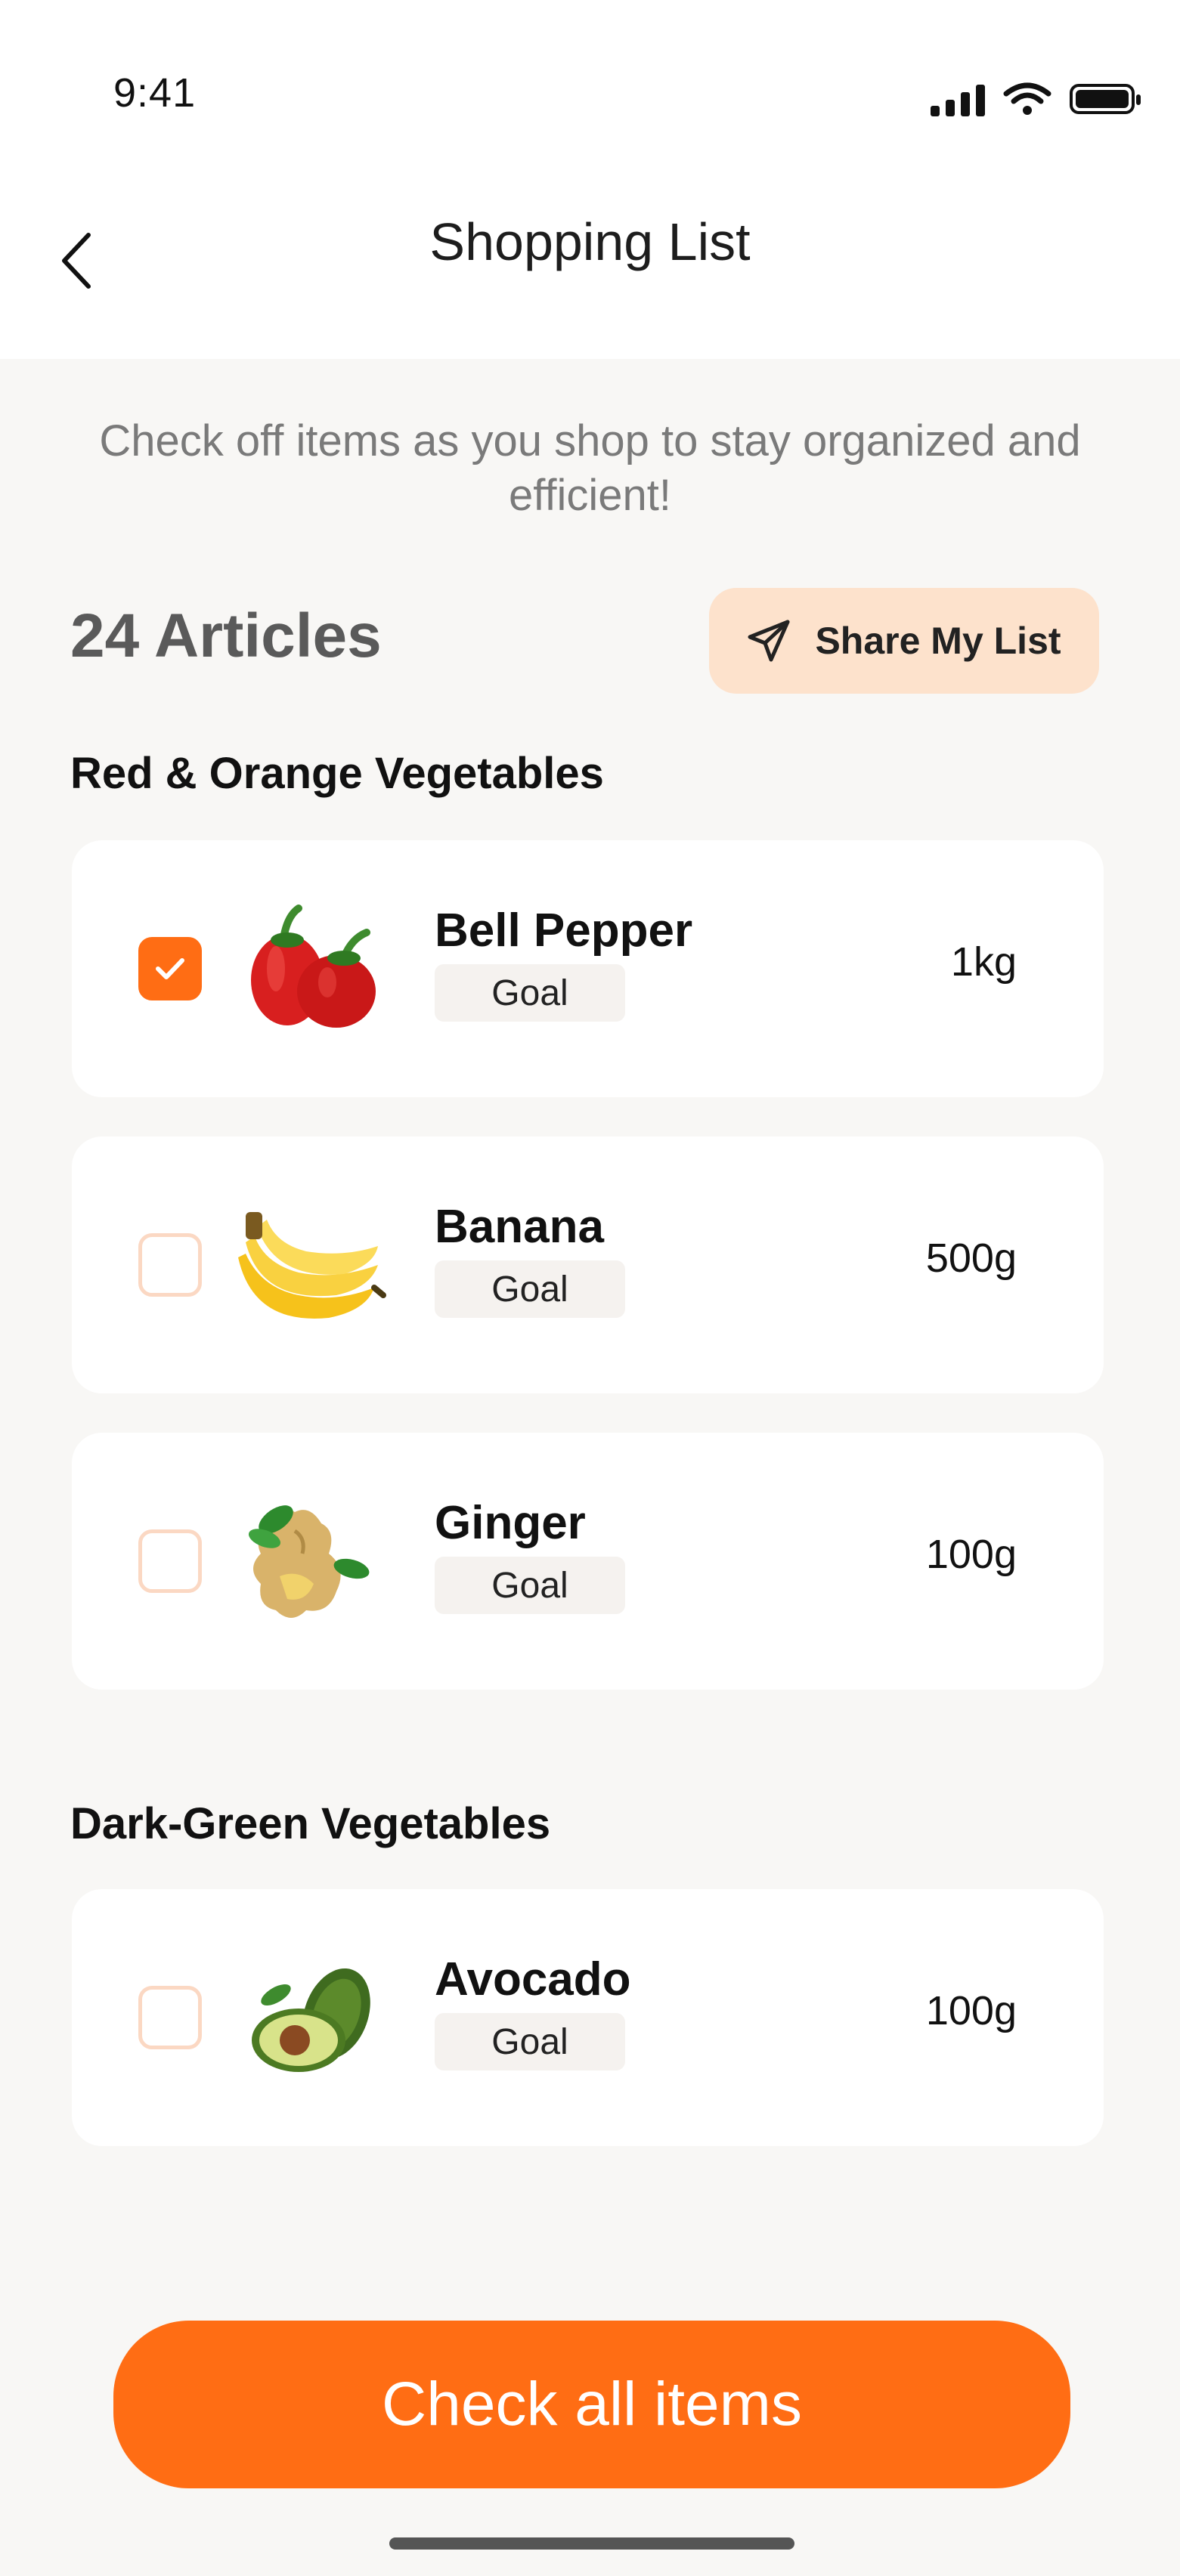  What do you see at coordinates (337, 773) in the screenshot?
I see `section-title-red-orange: Red & Orange Vegetables` at bounding box center [337, 773].